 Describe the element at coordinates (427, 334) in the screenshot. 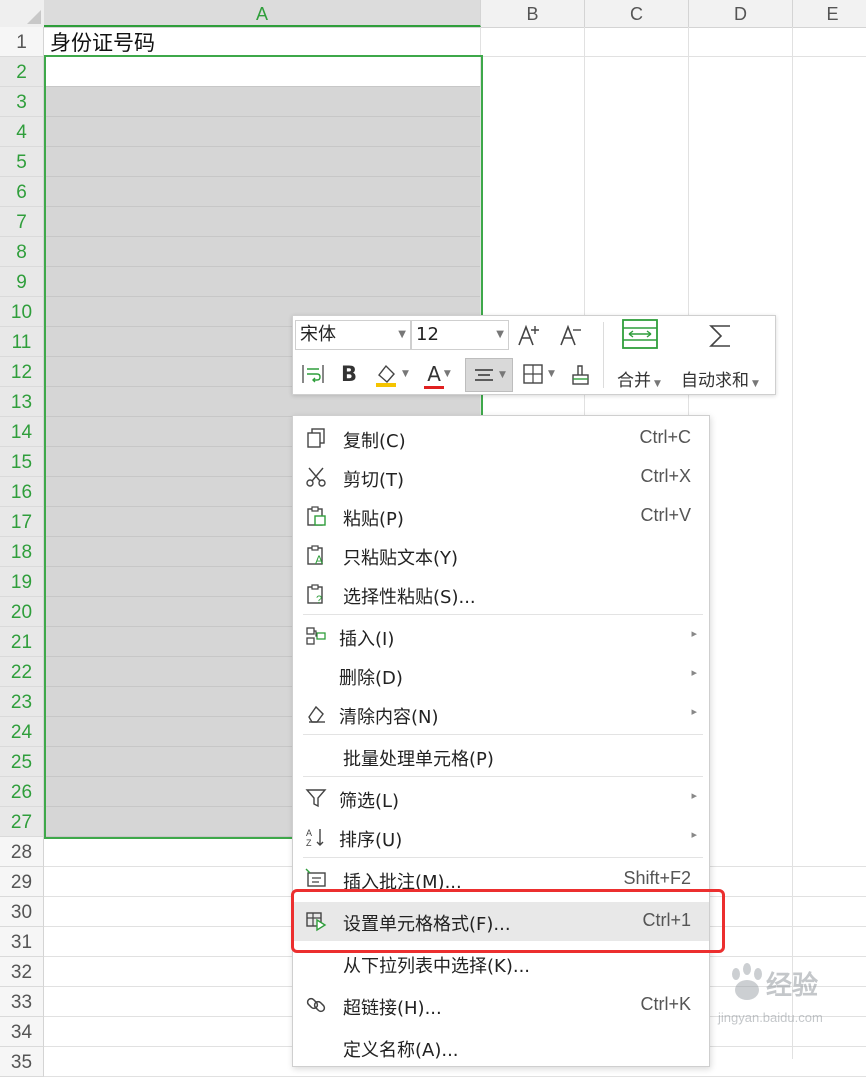

I see `font-size-value: 12` at that location.